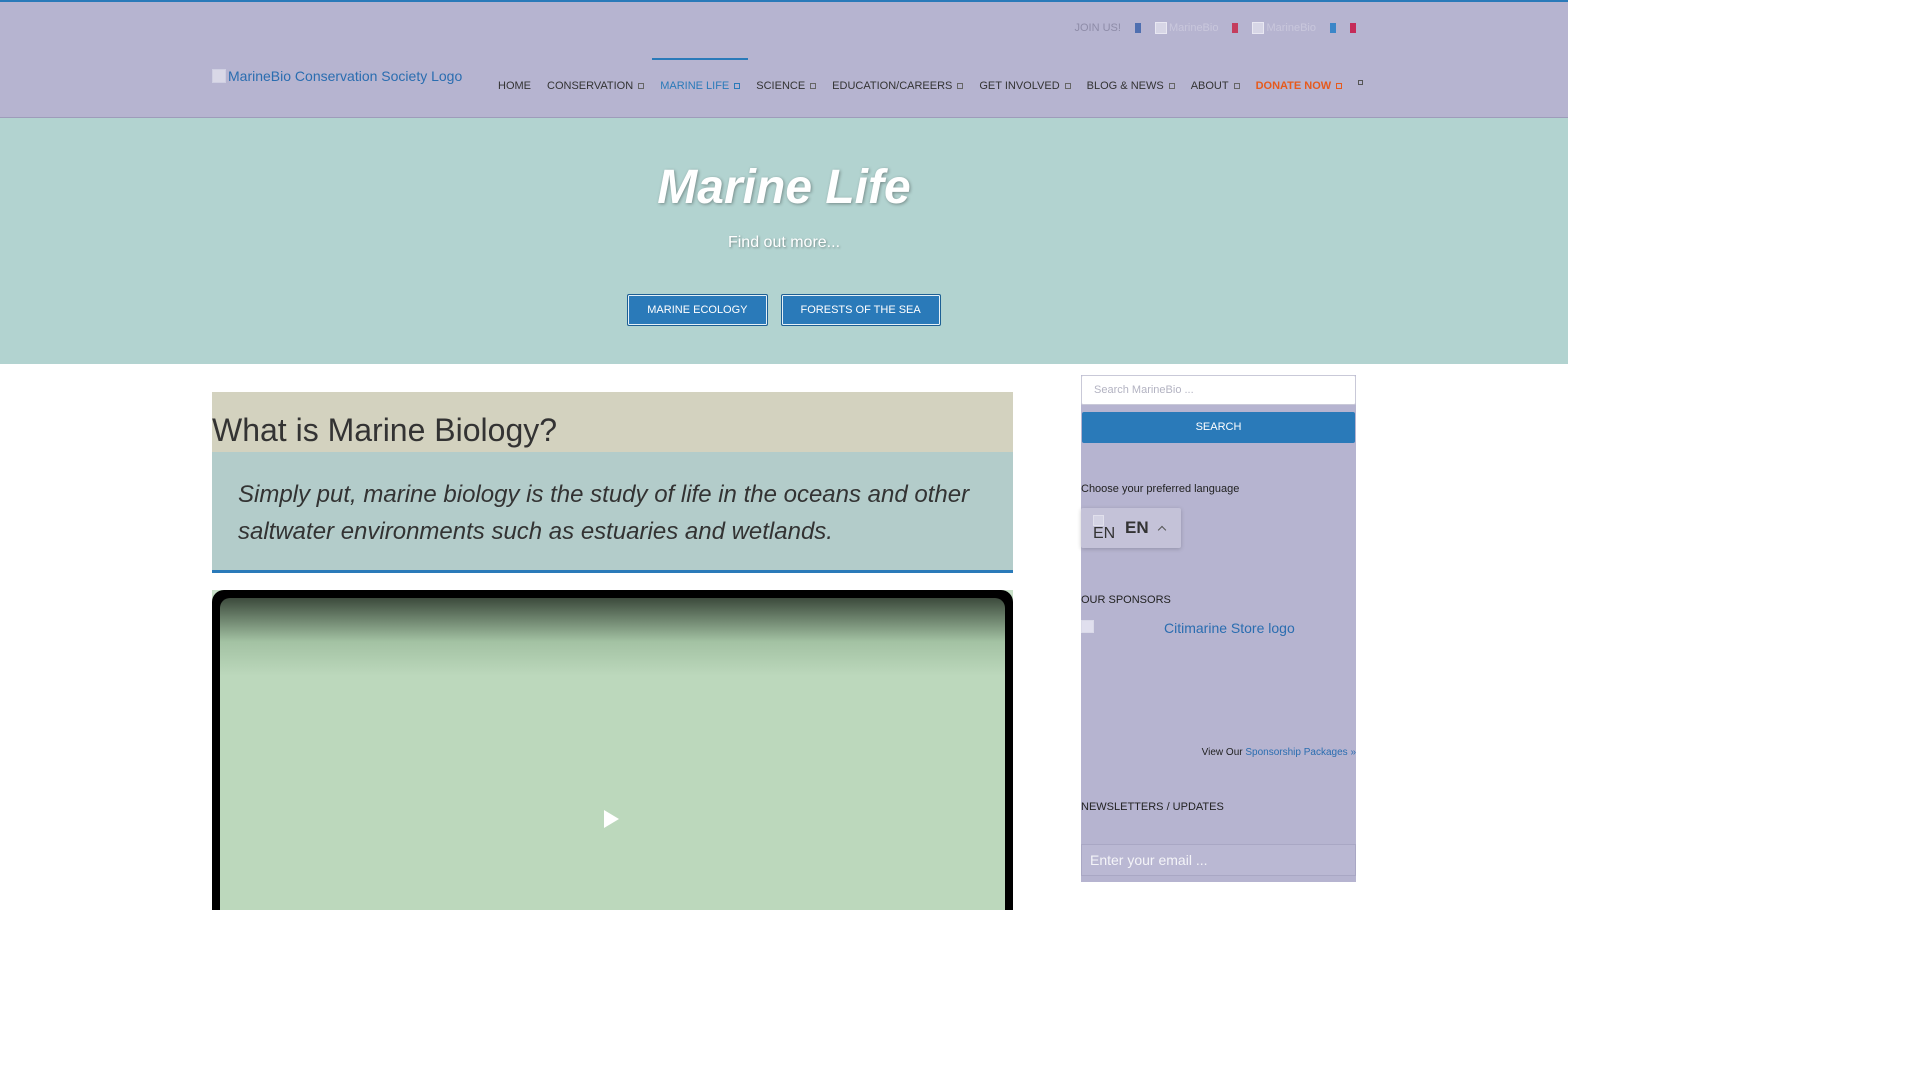 This screenshot has width=1920, height=1080. Describe the element at coordinates (1353, 28) in the screenshot. I see `instagram-icon` at that location.